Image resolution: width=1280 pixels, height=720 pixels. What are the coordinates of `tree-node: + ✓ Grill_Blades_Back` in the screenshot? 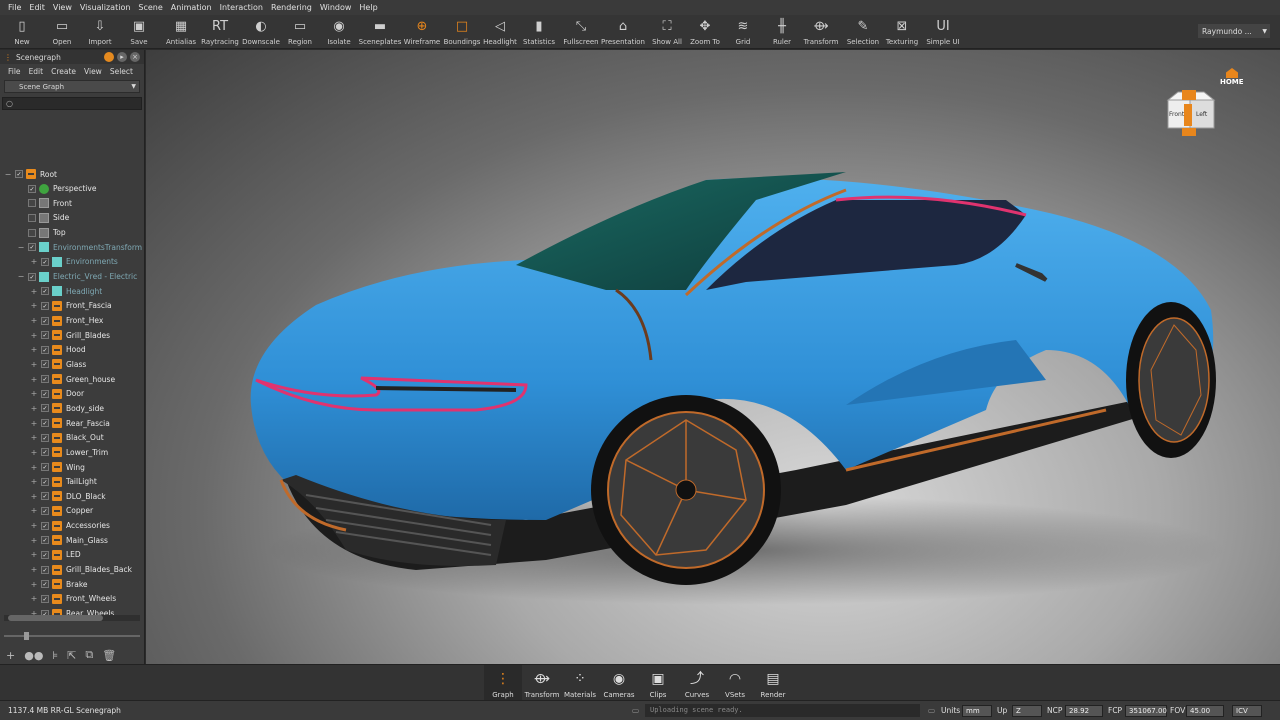 It's located at (72, 570).